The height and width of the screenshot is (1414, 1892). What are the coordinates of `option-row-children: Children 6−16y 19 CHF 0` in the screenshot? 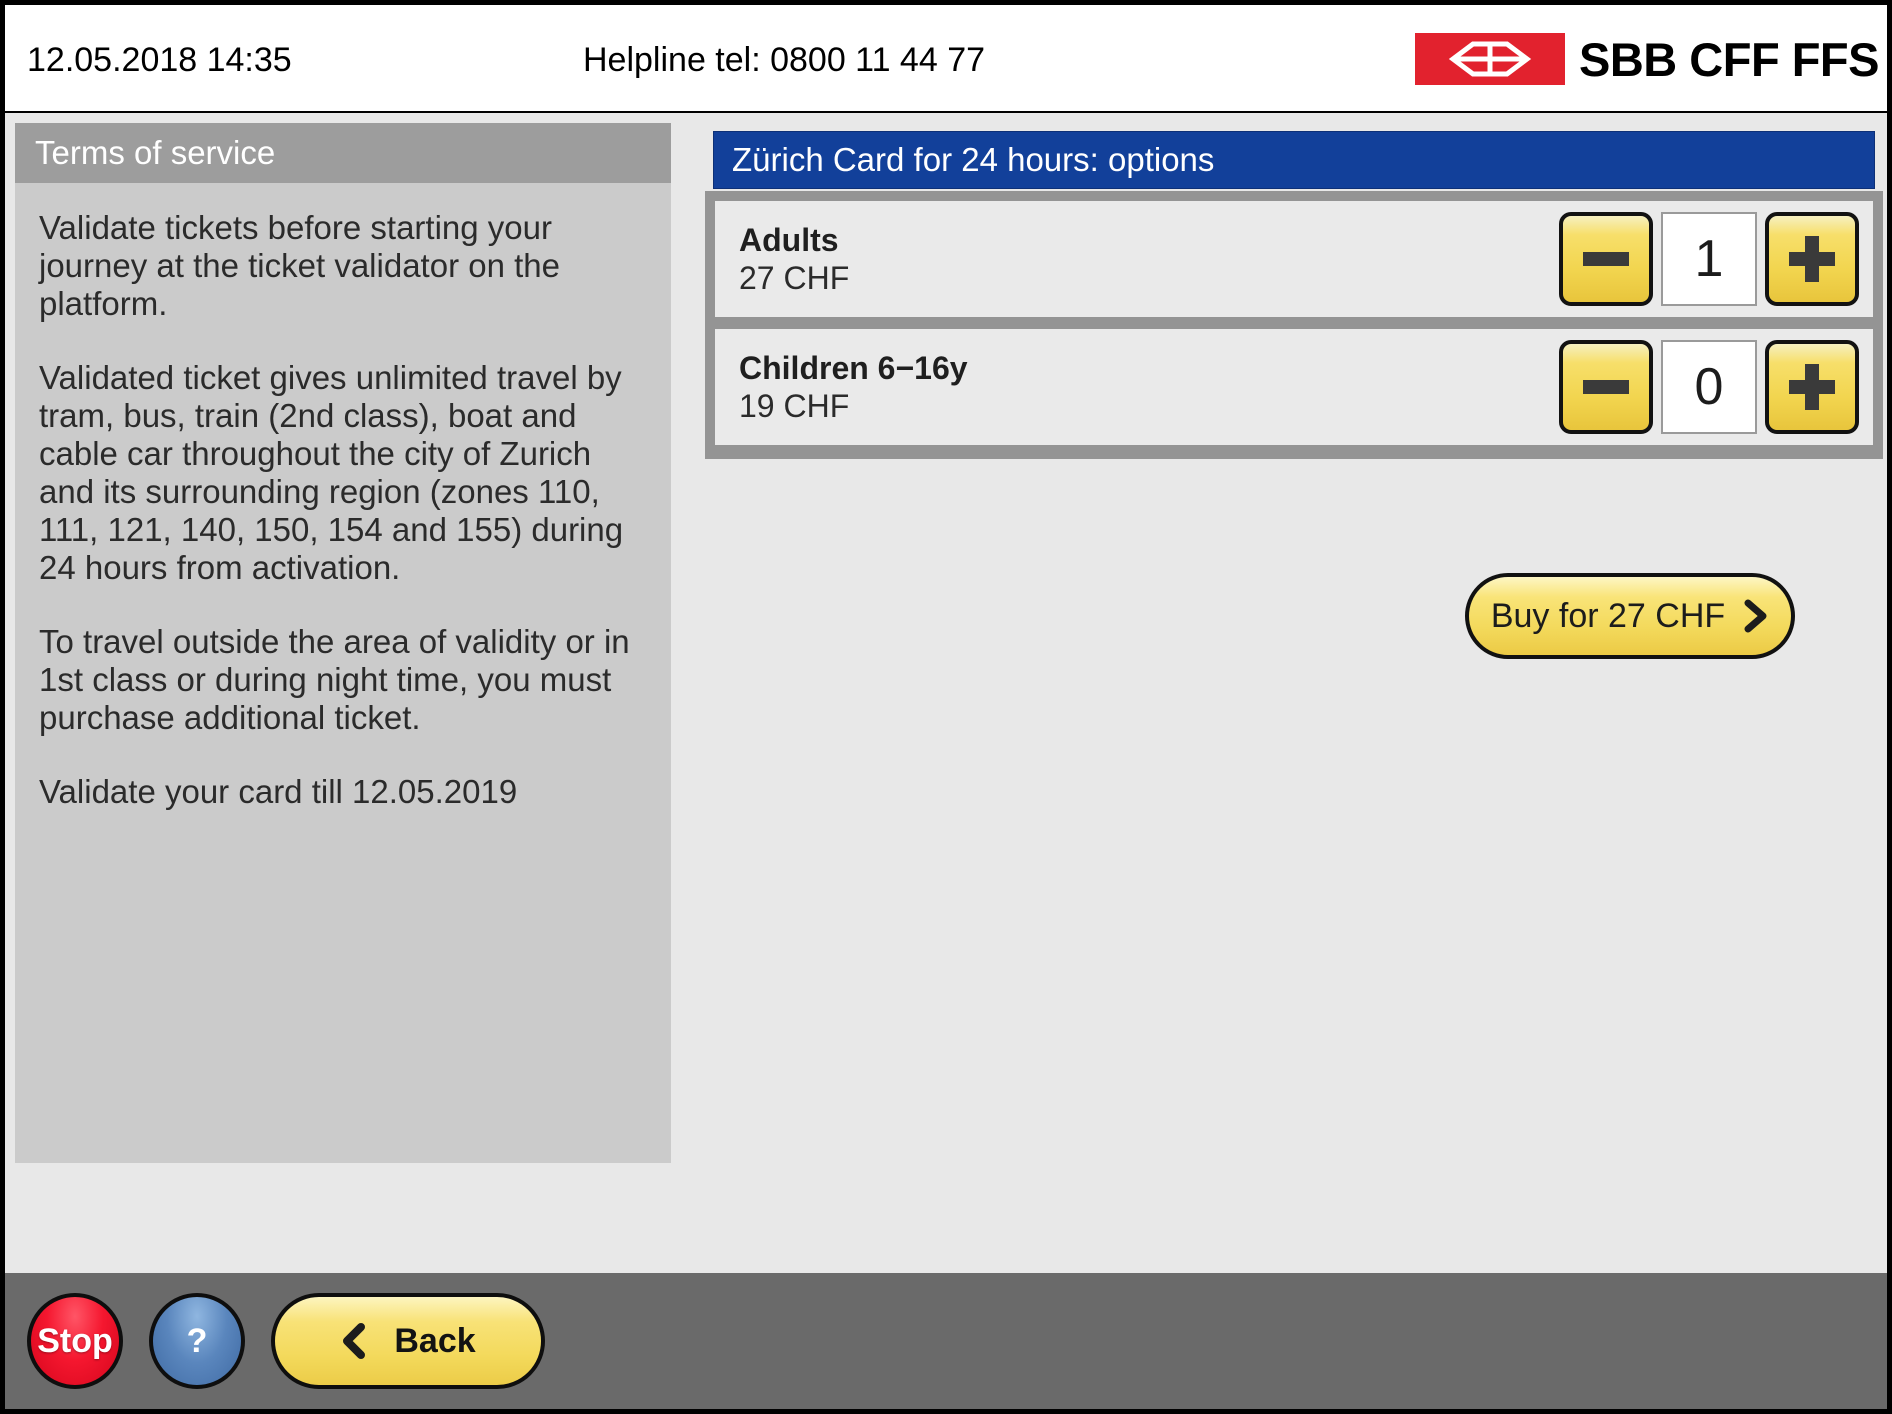 It's located at (1294, 387).